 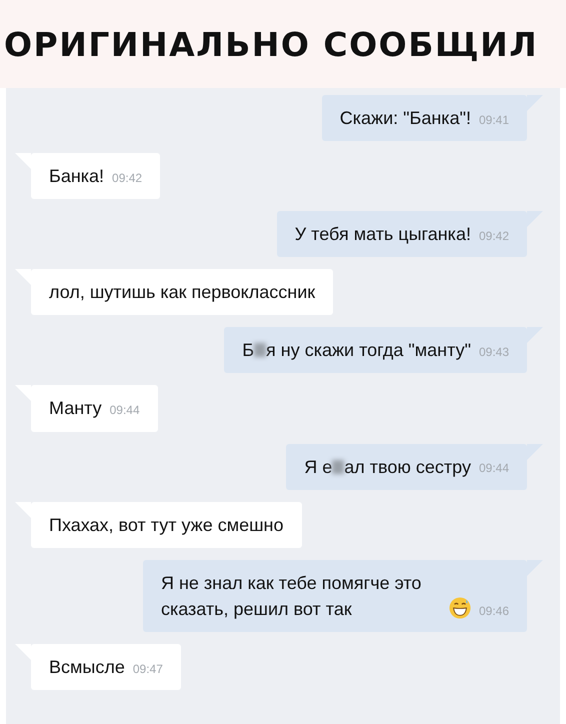 I want to click on message-time: 09:43, so click(x=493, y=353).